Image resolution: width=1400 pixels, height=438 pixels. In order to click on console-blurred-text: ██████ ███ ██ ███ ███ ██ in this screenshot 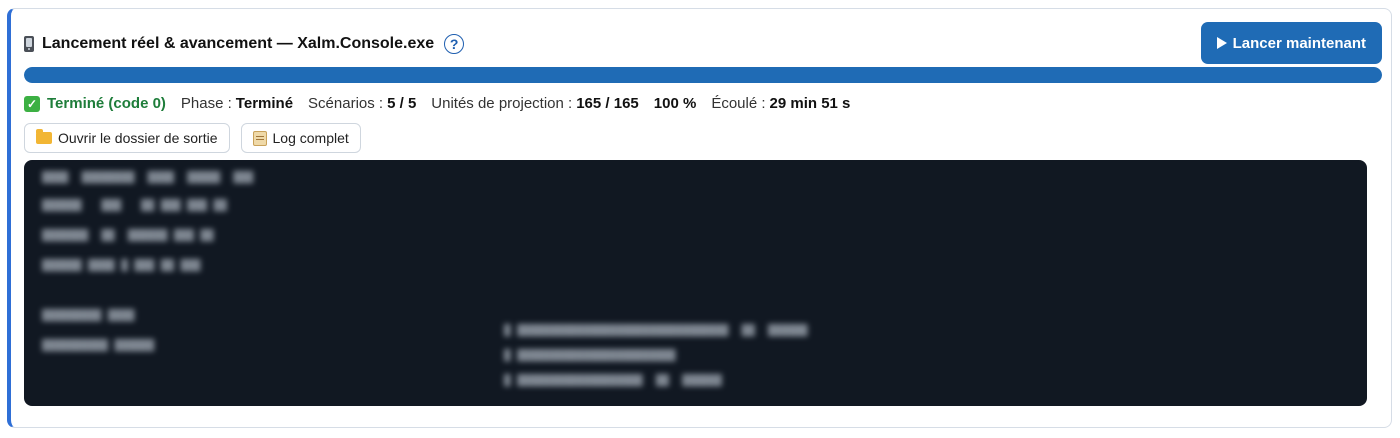, I will do `click(134, 206)`.